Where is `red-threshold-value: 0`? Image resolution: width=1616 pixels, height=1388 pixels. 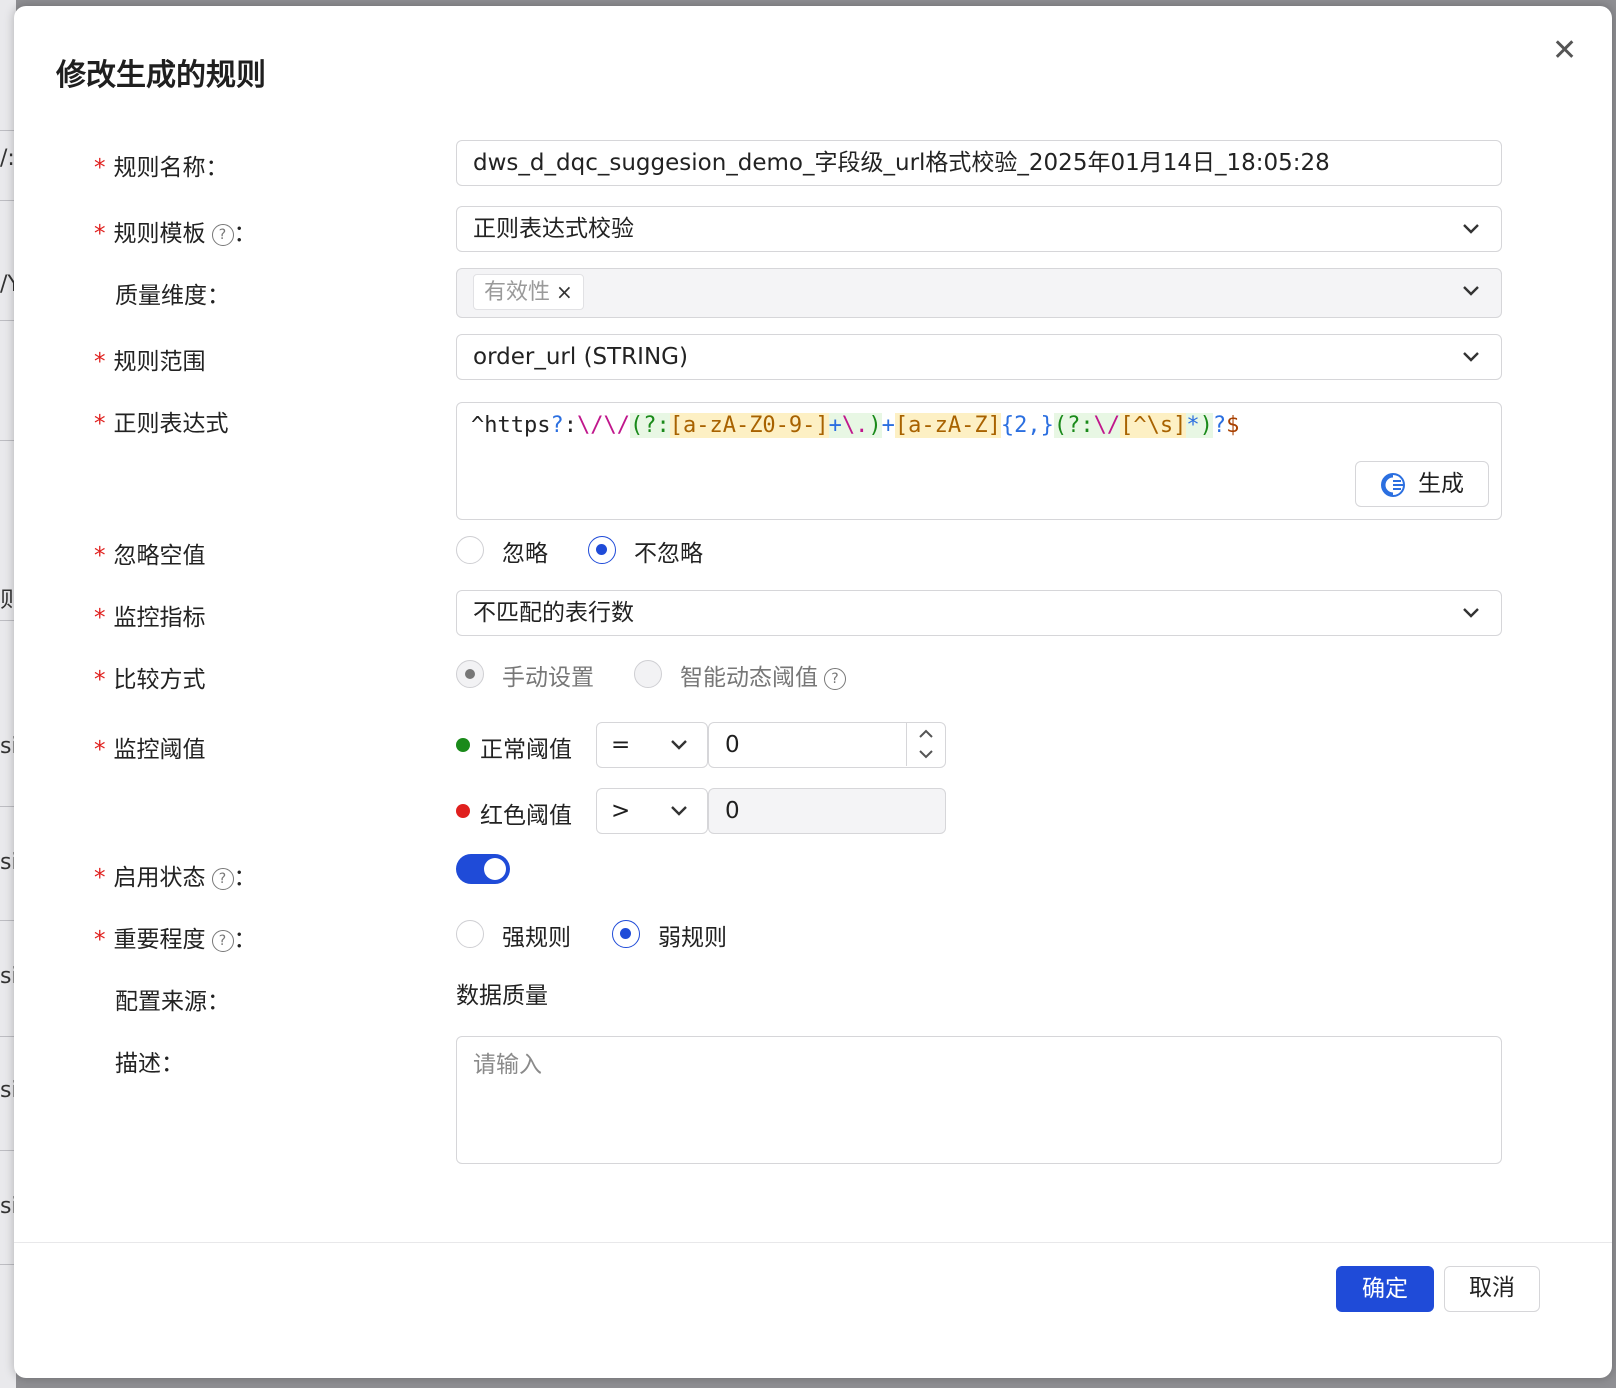
red-threshold-value: 0 is located at coordinates (732, 811).